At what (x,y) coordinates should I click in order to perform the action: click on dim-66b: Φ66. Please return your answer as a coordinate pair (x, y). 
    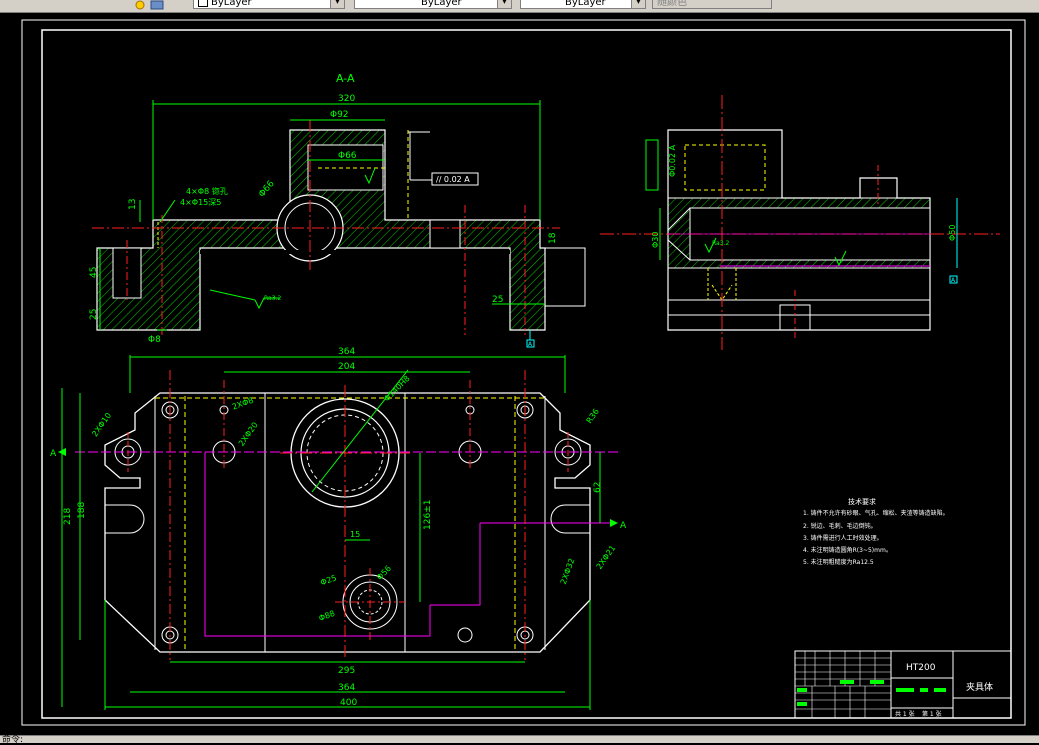
    Looking at the image, I should click on (267, 189).